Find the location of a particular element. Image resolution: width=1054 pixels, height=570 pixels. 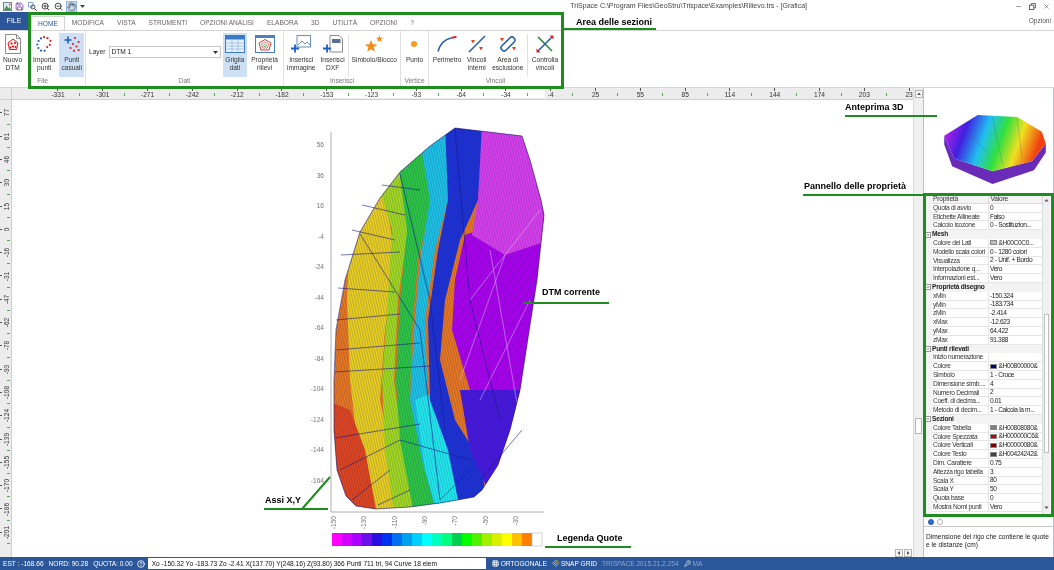

right-arrow-icon is located at coordinates (908, 552).